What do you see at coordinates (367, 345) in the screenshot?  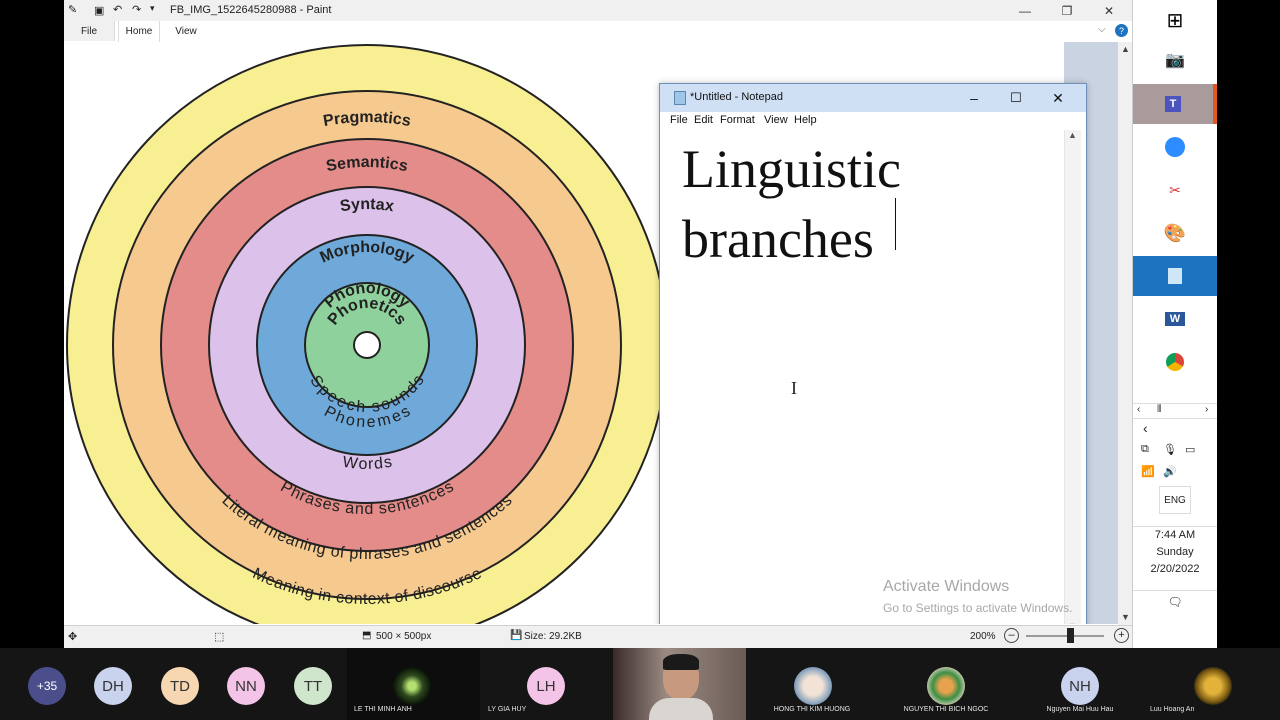 I see `center-dot` at bounding box center [367, 345].